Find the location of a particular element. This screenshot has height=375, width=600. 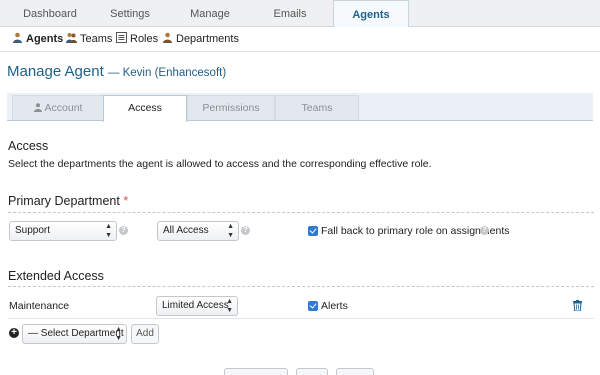

select-value: Limited Access is located at coordinates (195, 305).